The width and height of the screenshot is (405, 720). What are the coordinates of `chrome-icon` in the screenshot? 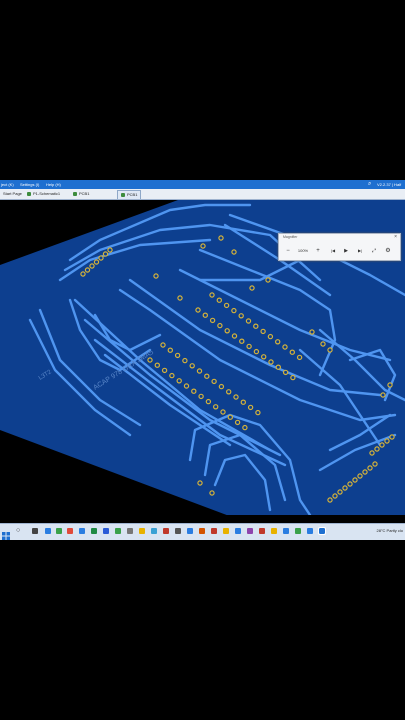 It's located at (70, 531).